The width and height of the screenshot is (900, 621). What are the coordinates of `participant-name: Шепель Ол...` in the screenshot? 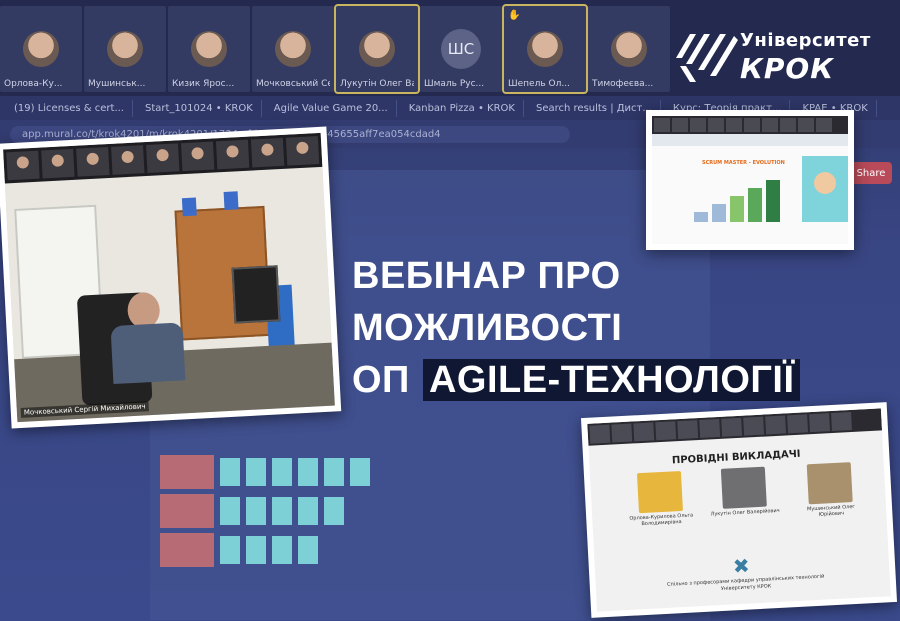 It's located at (539, 84).